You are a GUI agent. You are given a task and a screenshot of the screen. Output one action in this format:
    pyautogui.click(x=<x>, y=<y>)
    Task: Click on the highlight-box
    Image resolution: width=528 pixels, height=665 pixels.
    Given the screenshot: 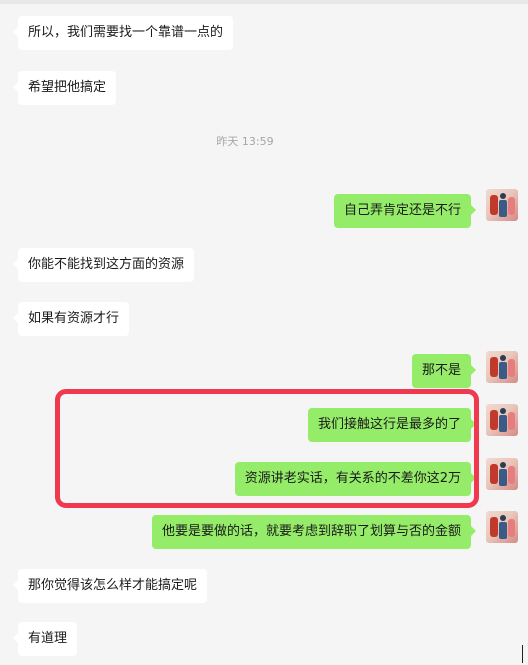 What is the action you would take?
    pyautogui.click(x=267, y=448)
    